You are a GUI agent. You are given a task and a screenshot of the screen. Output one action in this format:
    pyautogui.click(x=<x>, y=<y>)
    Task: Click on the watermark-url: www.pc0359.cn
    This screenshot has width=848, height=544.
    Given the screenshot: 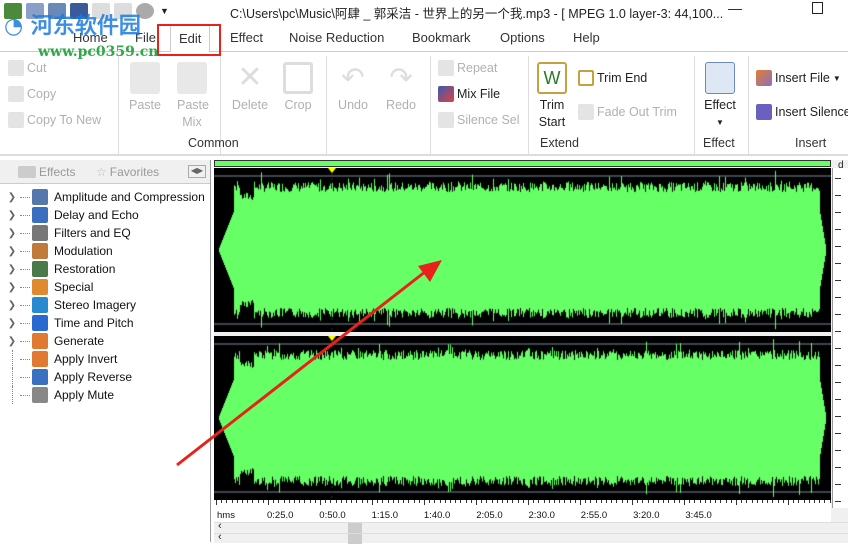 What is the action you would take?
    pyautogui.click(x=98, y=52)
    